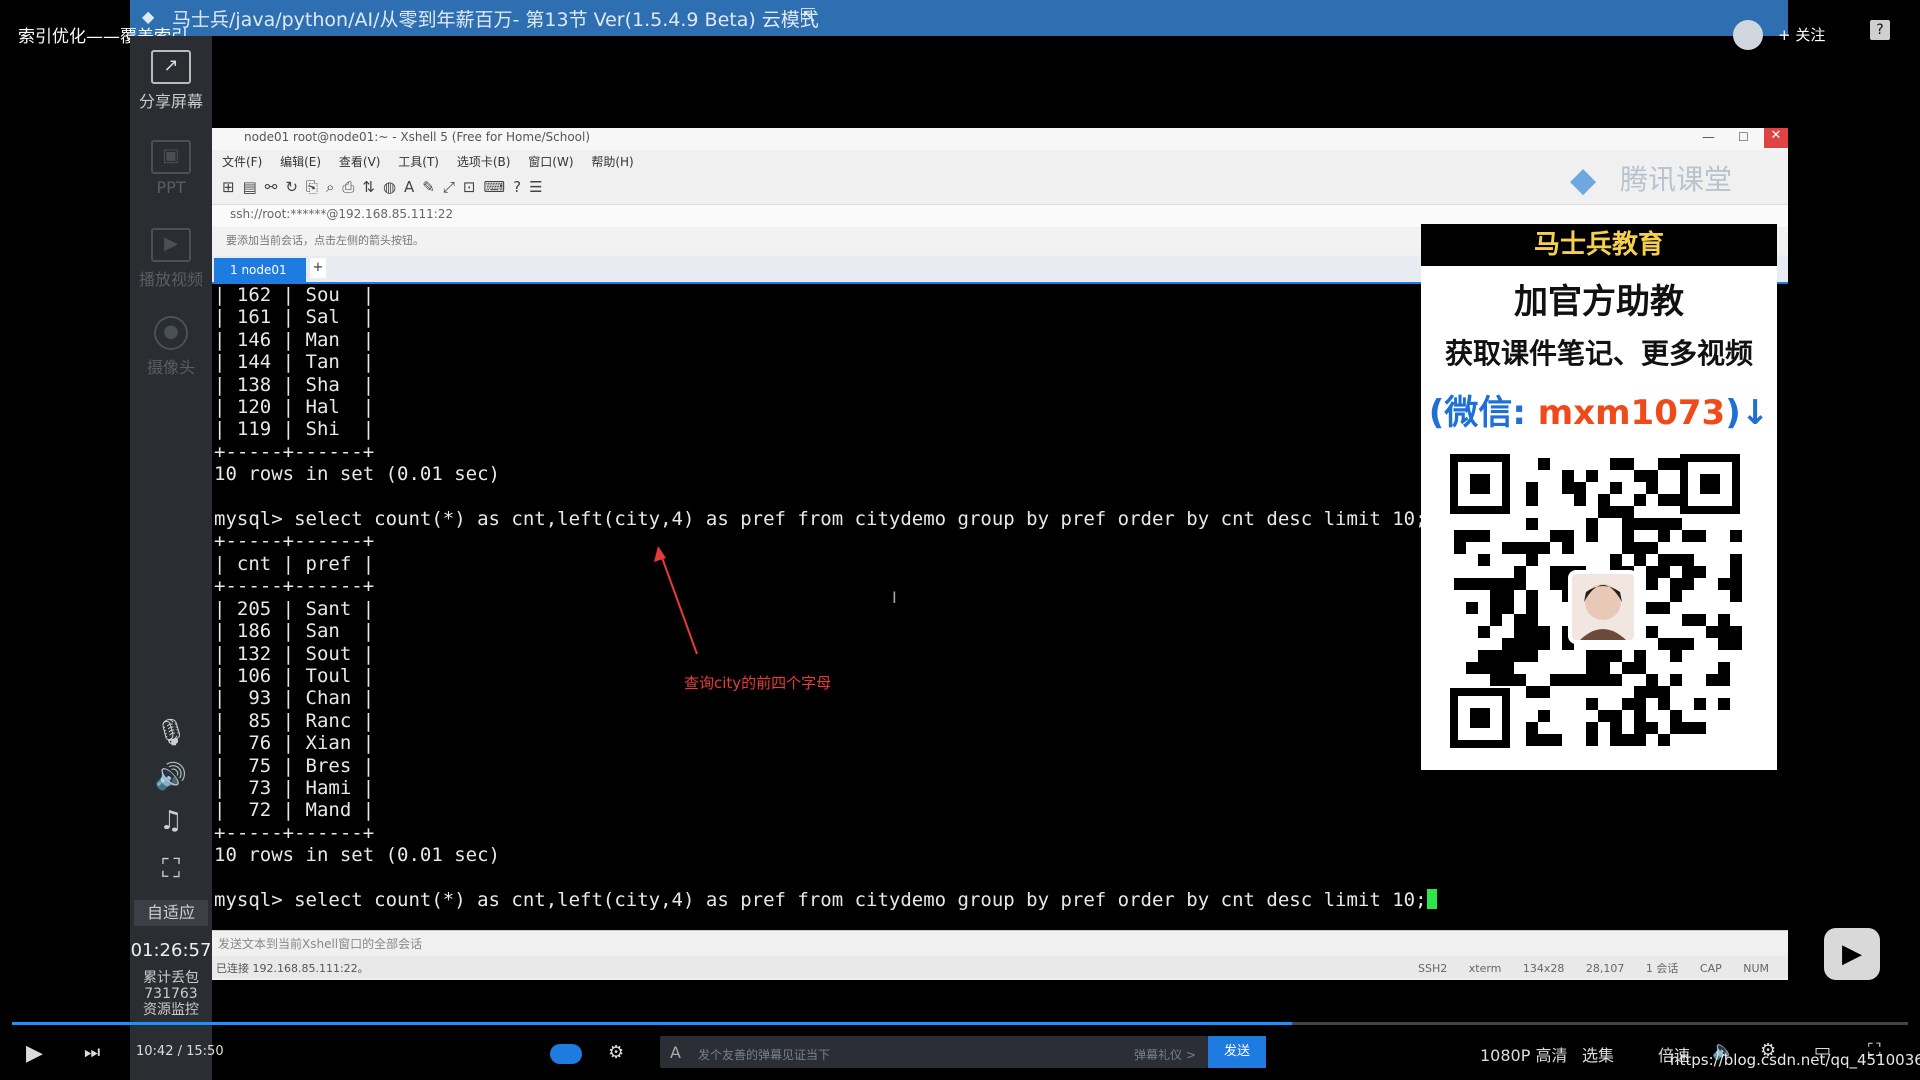 This screenshot has width=1920, height=1080. I want to click on camera-label: 摄像头, so click(170, 367).